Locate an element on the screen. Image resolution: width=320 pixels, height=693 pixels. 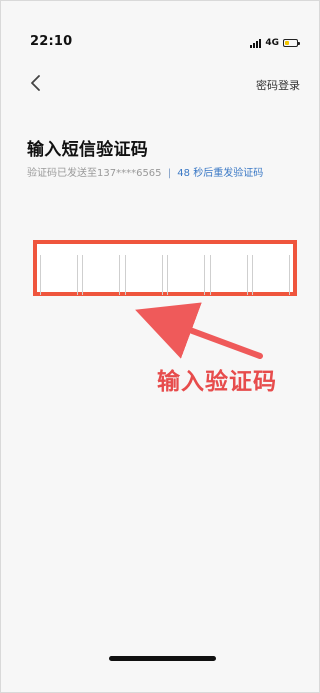
battery-icon is located at coordinates (291, 43).